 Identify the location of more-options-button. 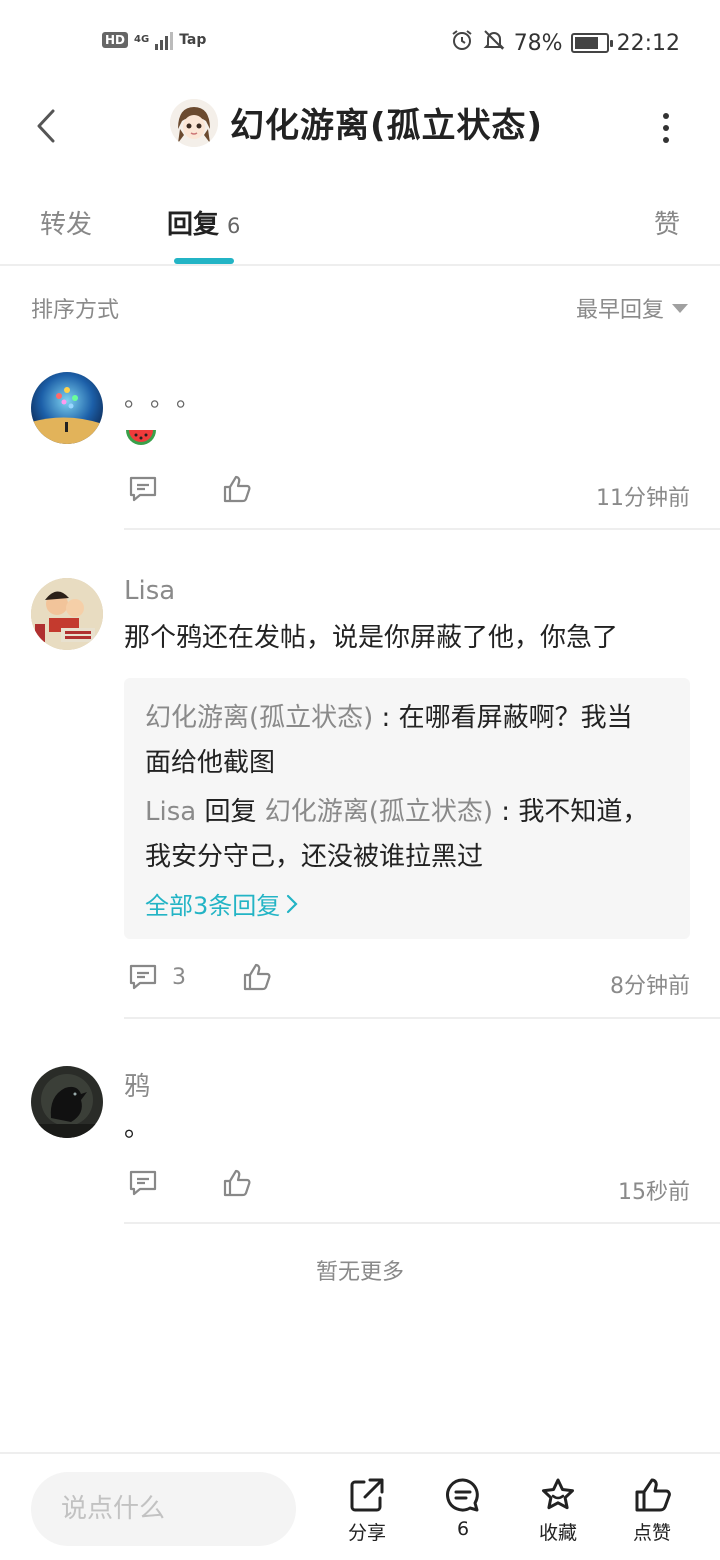
(666, 128).